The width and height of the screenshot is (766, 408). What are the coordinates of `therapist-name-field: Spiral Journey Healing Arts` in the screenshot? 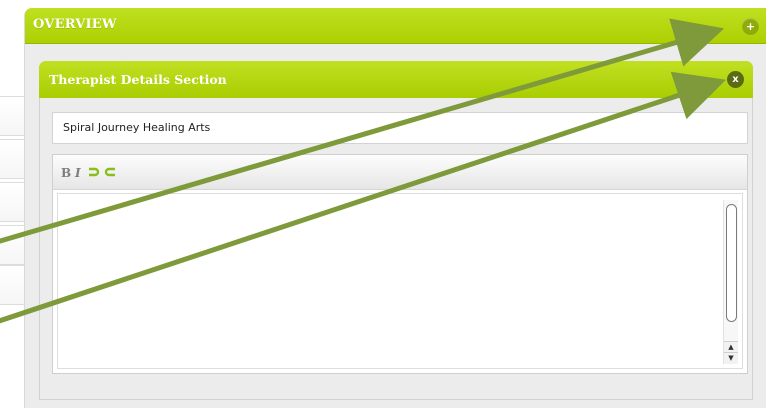 It's located at (400, 128).